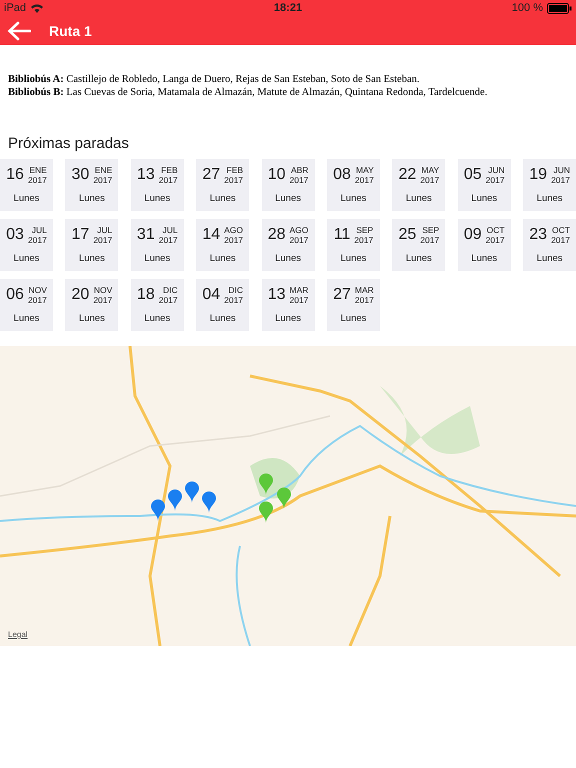  What do you see at coordinates (277, 175) in the screenshot?
I see `day-number: 10` at bounding box center [277, 175].